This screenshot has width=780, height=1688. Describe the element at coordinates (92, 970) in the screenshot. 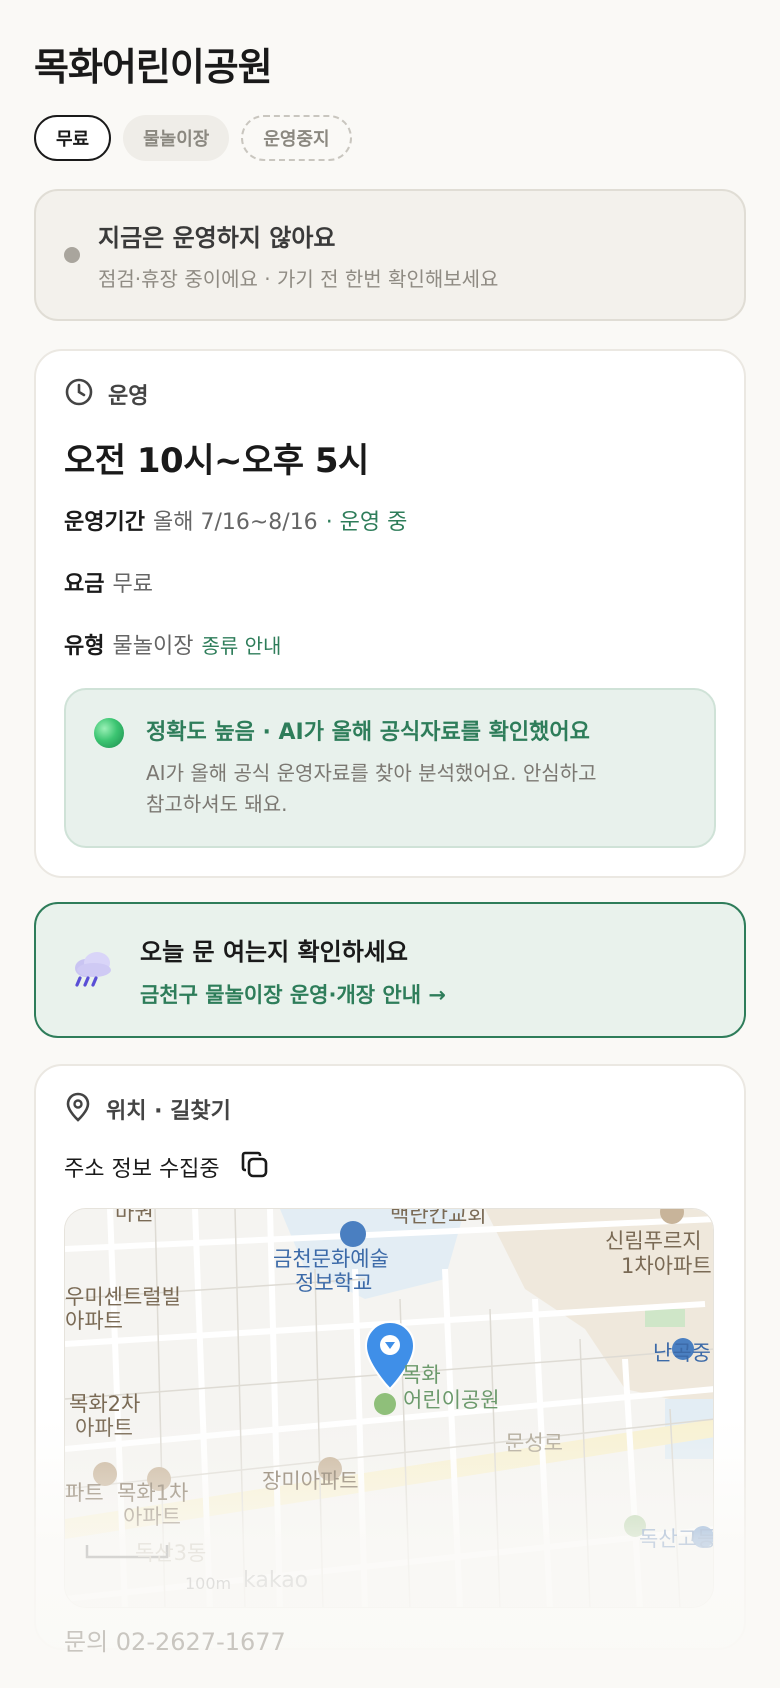

I see `rain-cloud-icon` at that location.